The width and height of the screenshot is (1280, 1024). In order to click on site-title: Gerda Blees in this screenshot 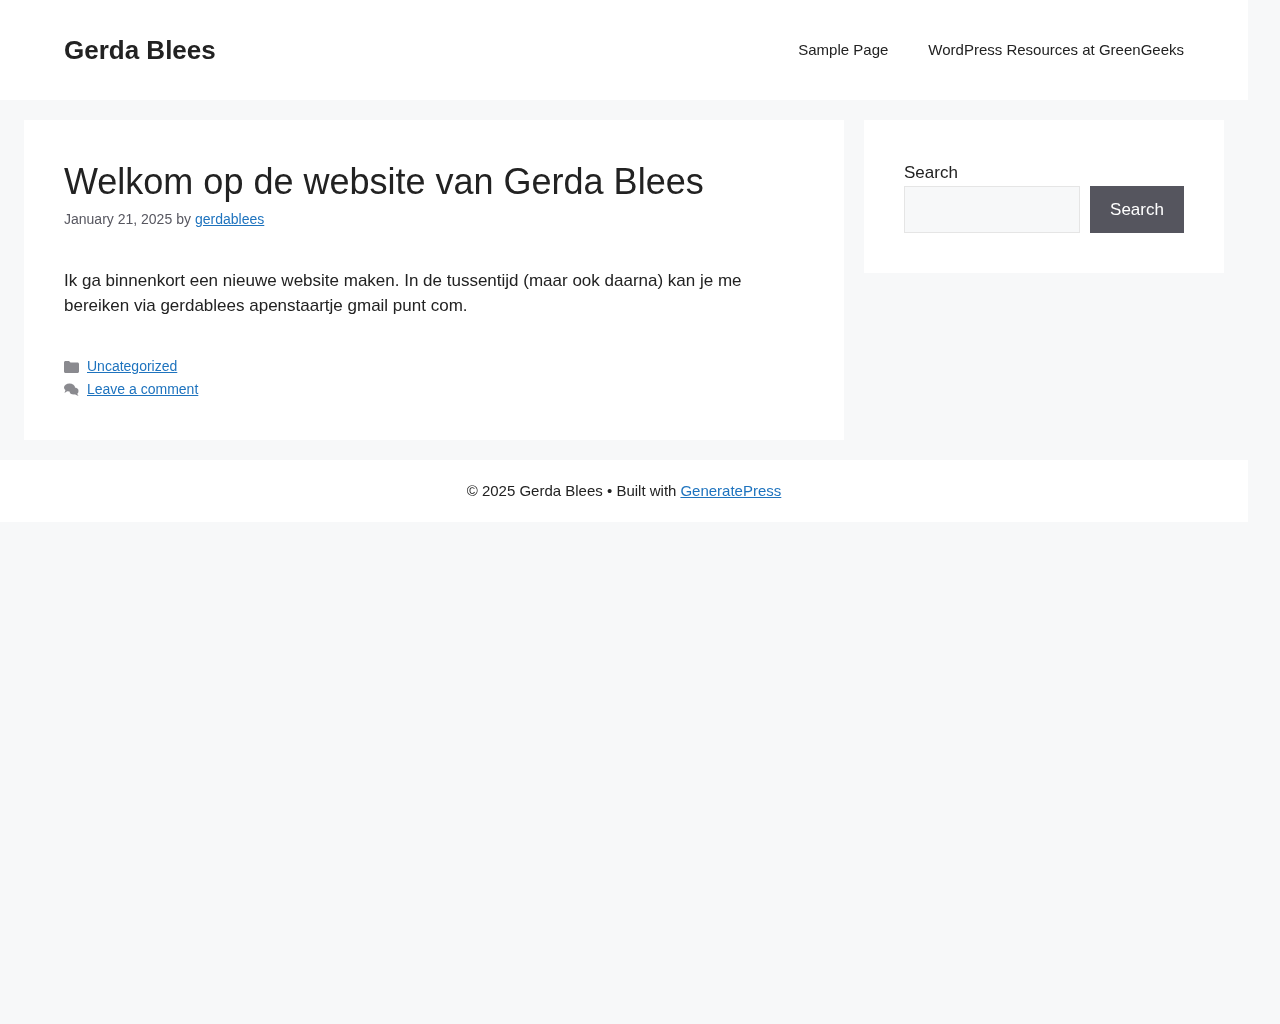, I will do `click(140, 50)`.